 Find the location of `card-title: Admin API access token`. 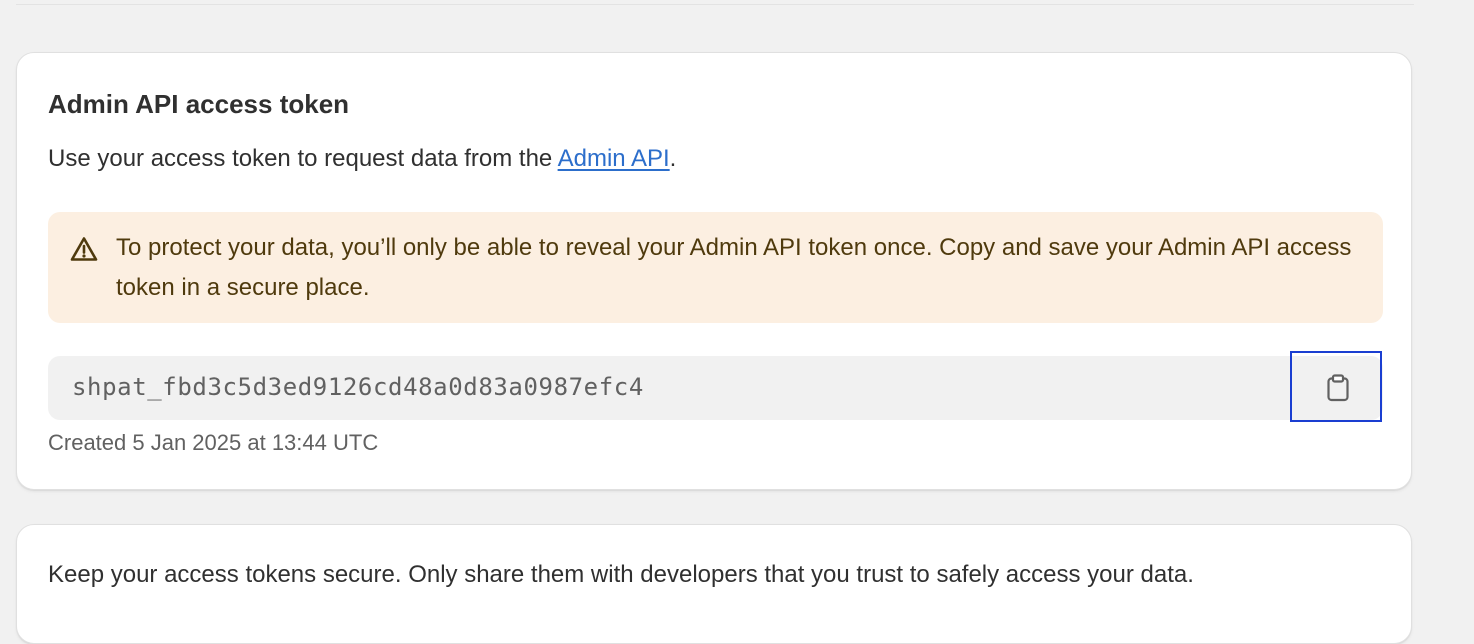

card-title: Admin API access token is located at coordinates (199, 104).